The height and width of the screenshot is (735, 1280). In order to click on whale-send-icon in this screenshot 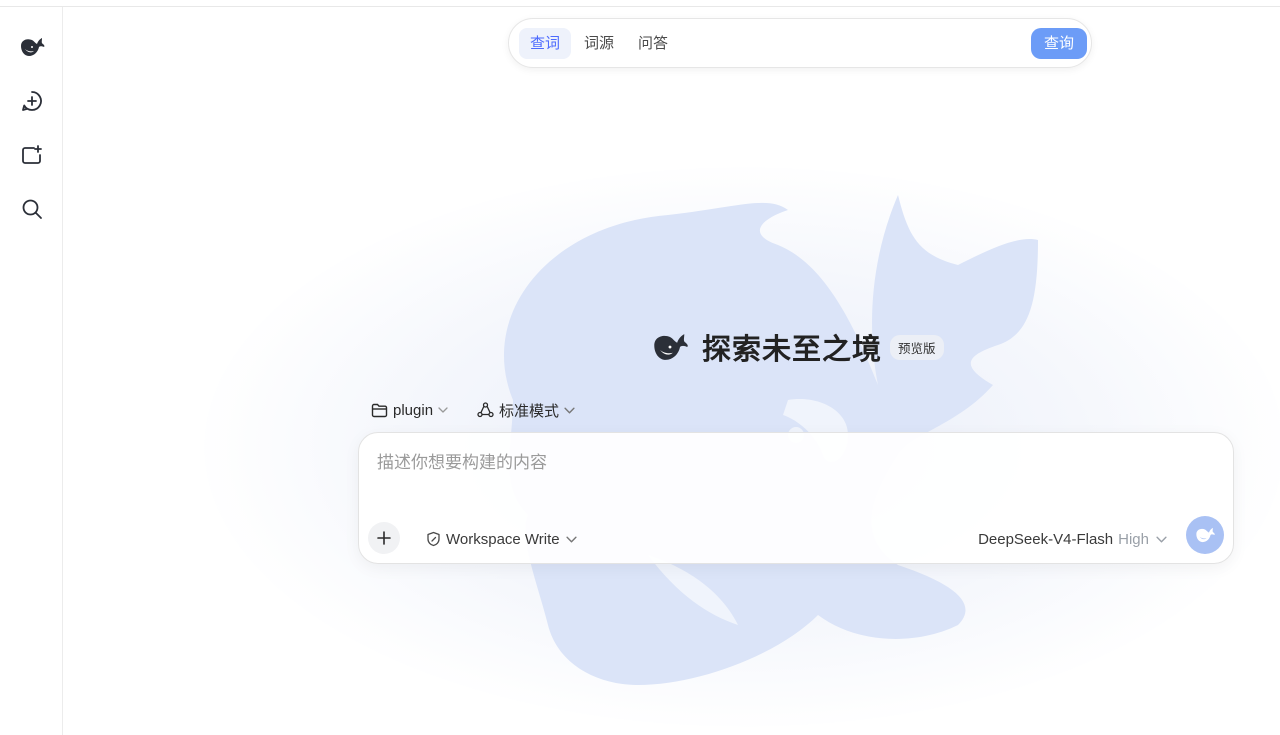, I will do `click(1205, 535)`.